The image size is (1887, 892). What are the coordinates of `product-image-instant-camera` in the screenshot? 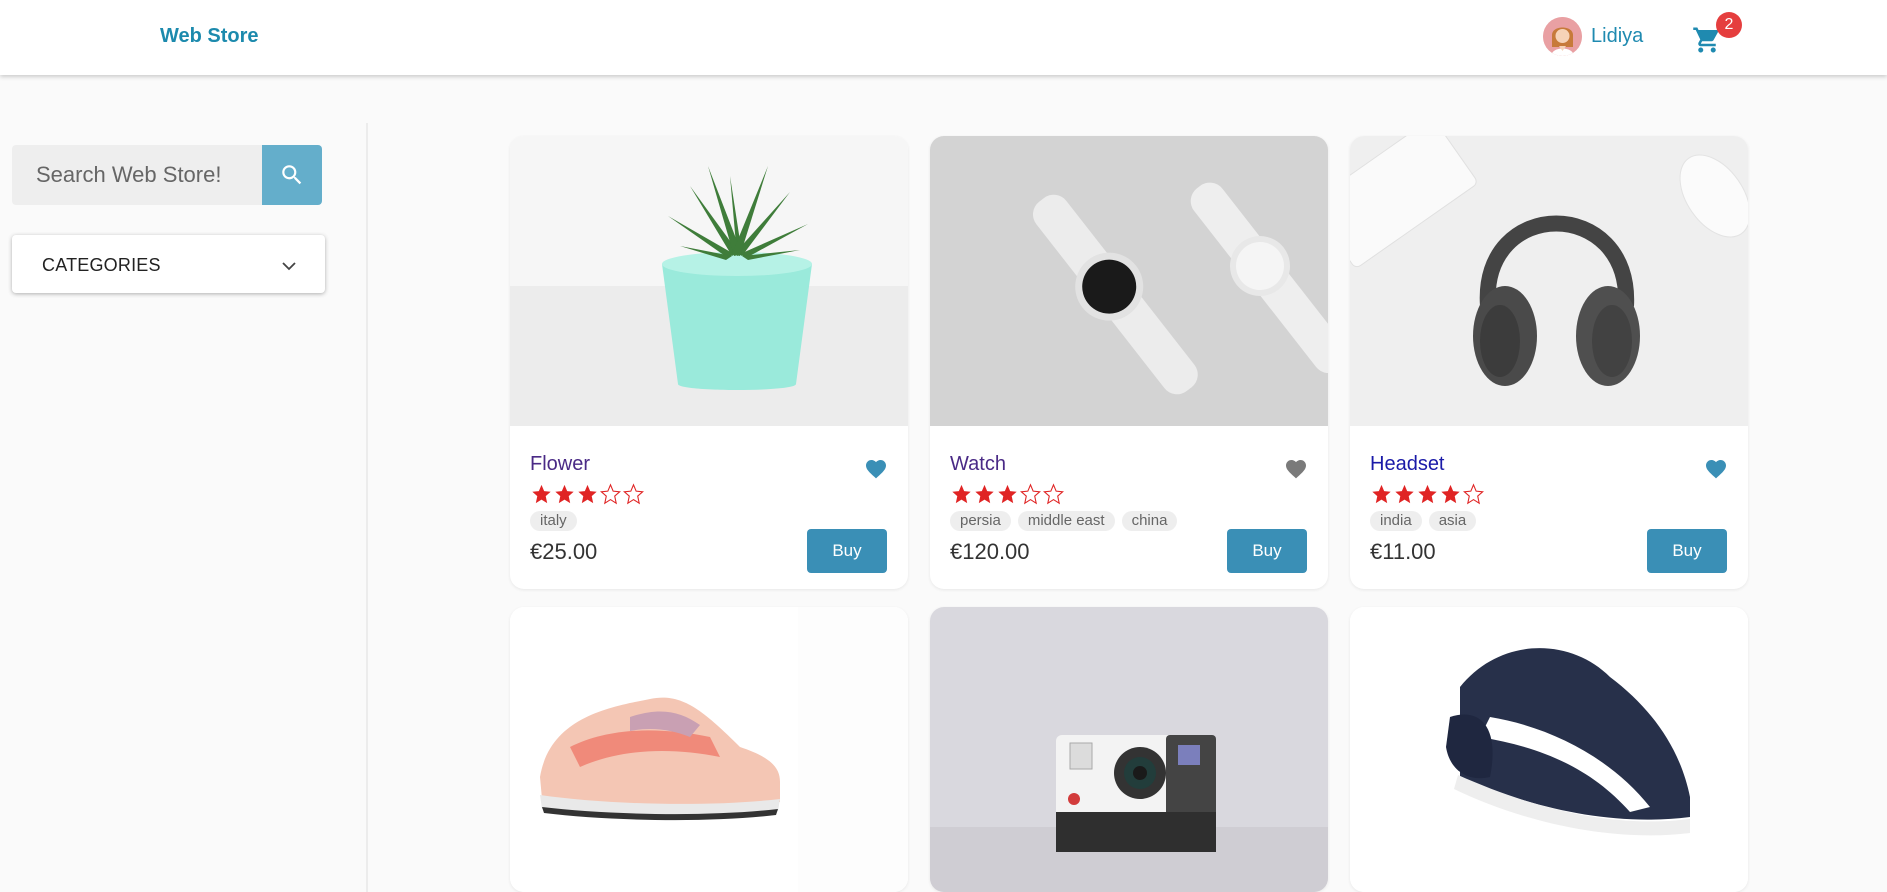 It's located at (1129, 749).